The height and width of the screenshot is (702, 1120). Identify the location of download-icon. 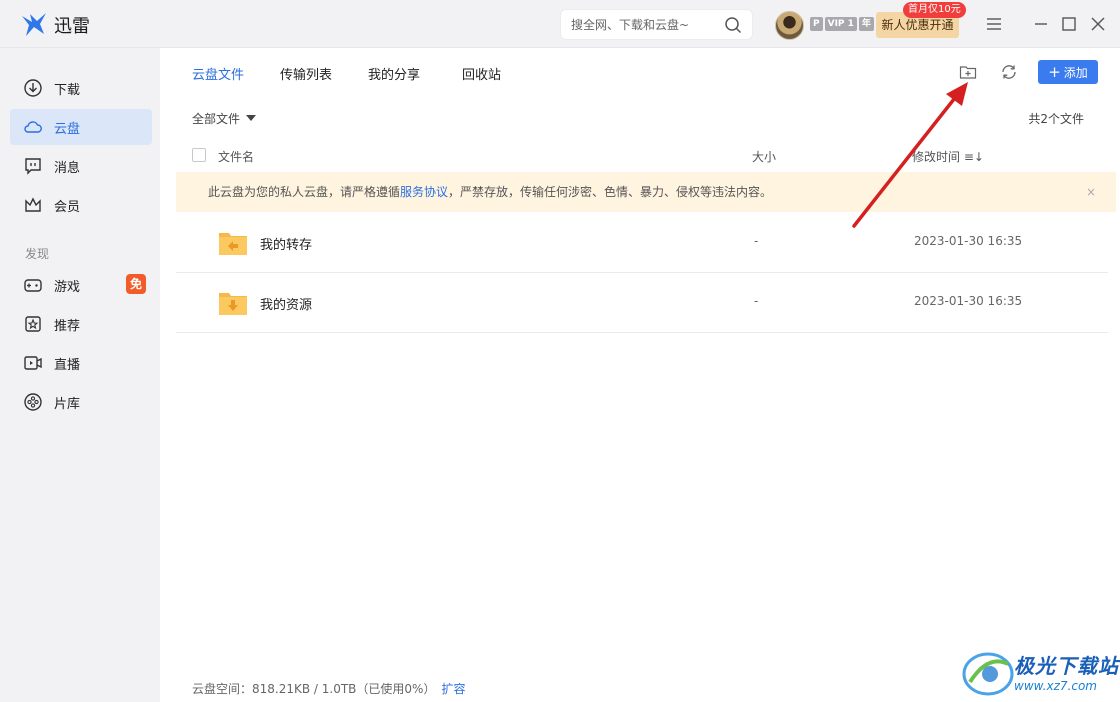
(33, 88).